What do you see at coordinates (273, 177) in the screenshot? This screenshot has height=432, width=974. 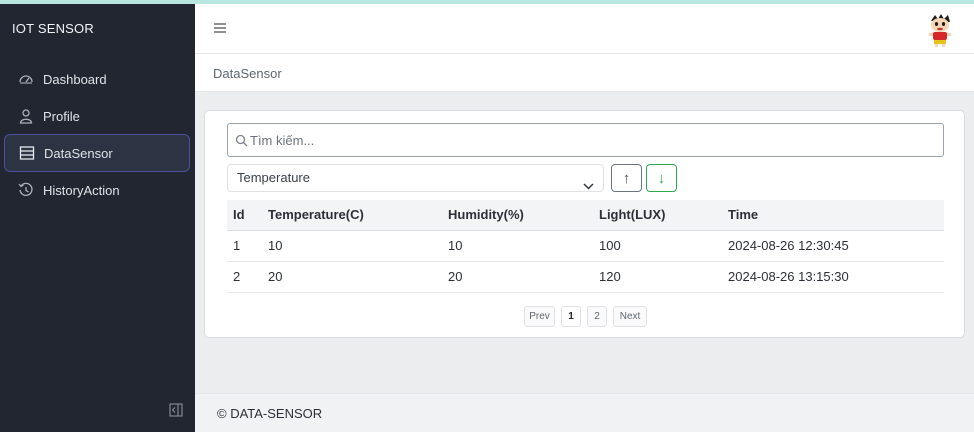 I see `column-select-value: Temperature` at bounding box center [273, 177].